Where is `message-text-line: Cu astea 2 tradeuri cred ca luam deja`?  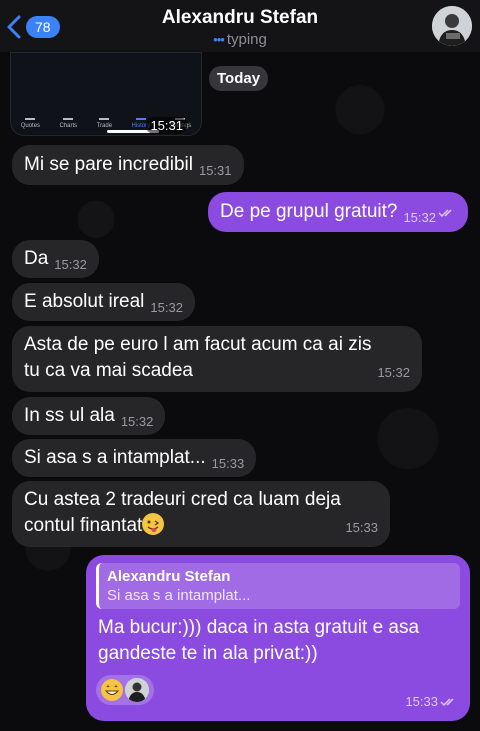
message-text-line: Cu astea 2 tradeuri cred ca luam deja is located at coordinates (182, 499).